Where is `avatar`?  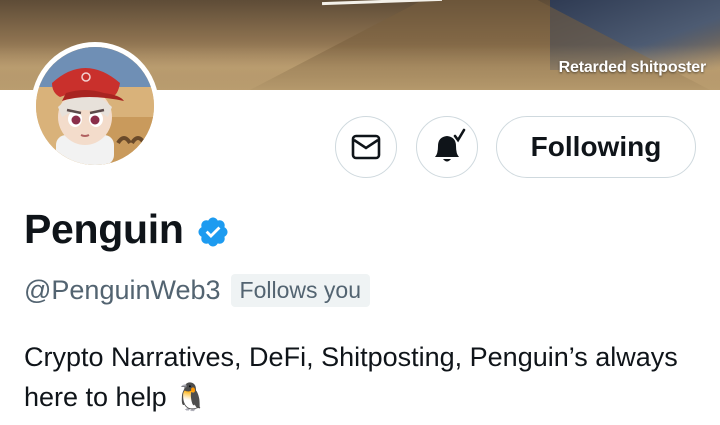
avatar is located at coordinates (95, 106).